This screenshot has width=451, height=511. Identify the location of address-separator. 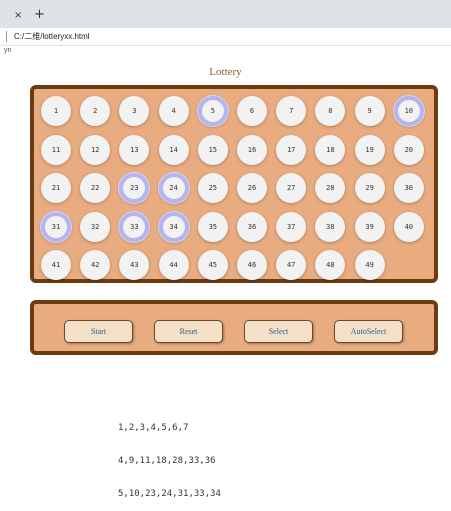
(6, 36).